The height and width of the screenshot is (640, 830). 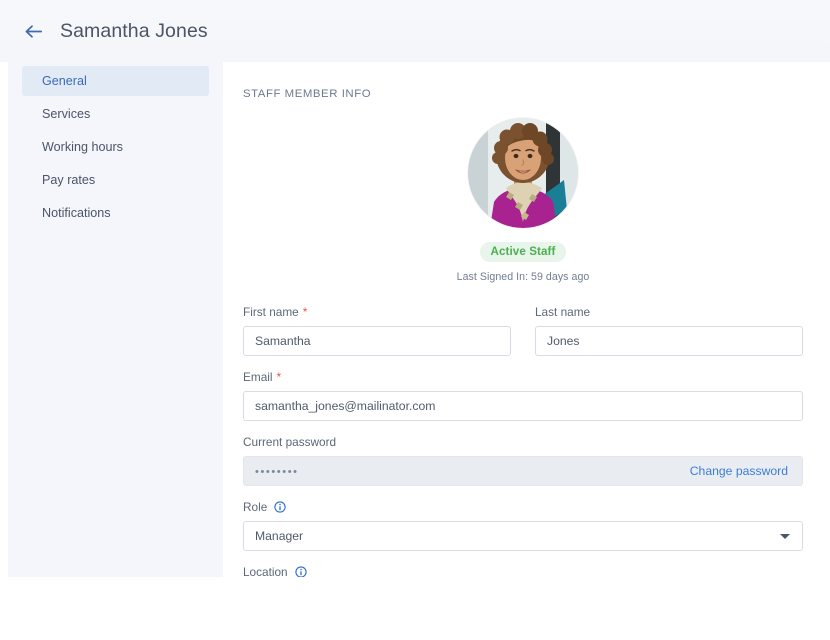 I want to click on email-row: Email *, so click(x=523, y=395).